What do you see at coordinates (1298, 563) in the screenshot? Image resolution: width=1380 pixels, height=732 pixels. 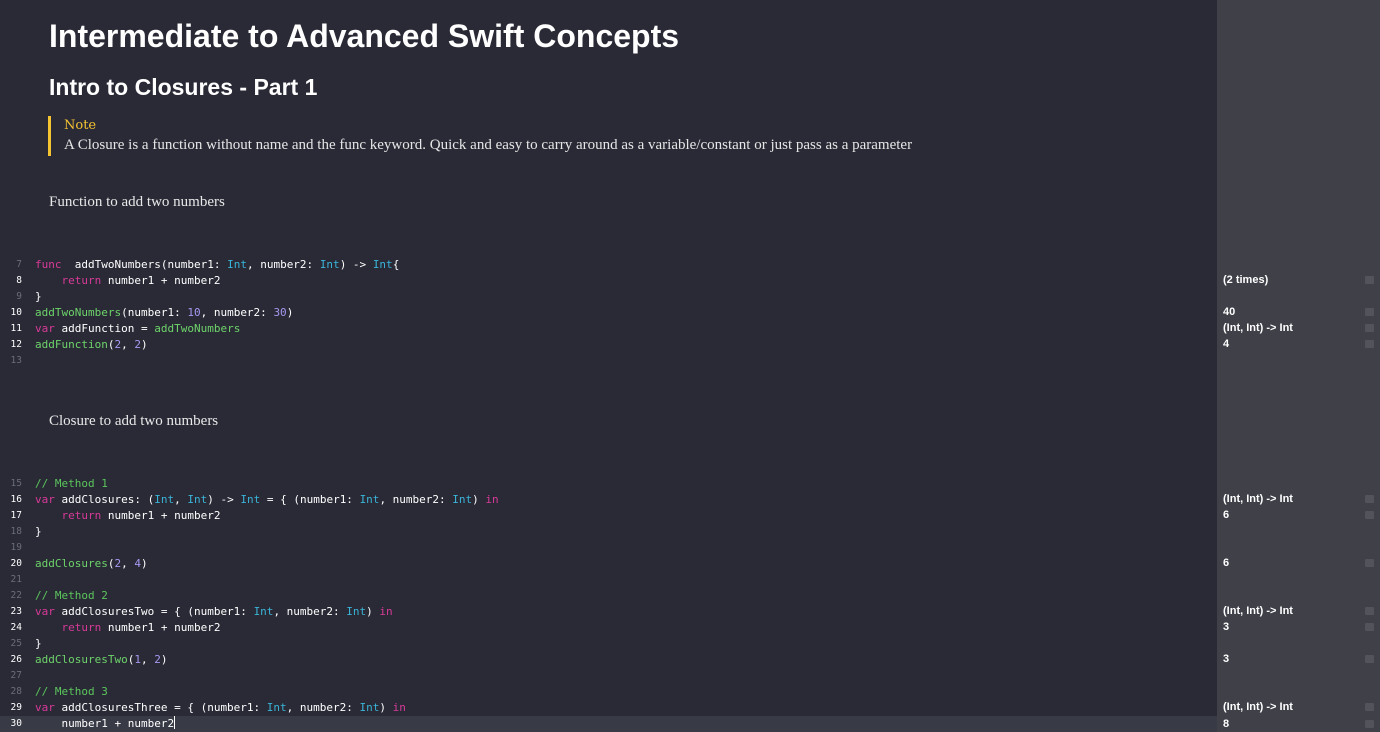 I see `result-row: 6` at bounding box center [1298, 563].